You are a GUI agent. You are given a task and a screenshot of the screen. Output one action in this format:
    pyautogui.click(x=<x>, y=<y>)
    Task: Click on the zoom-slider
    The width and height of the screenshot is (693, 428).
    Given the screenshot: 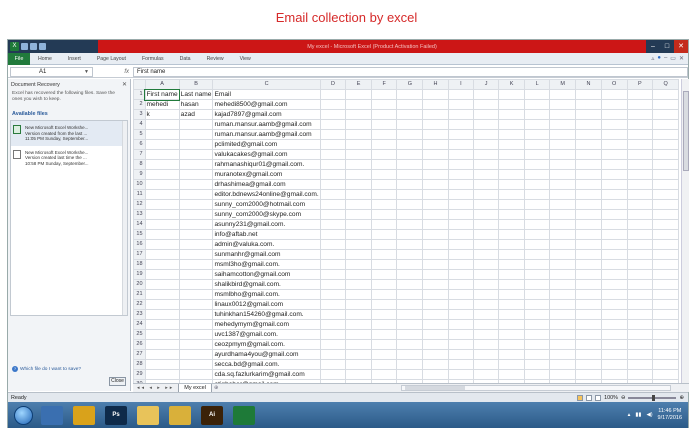 What is the action you would take?
    pyautogui.click(x=652, y=397)
    